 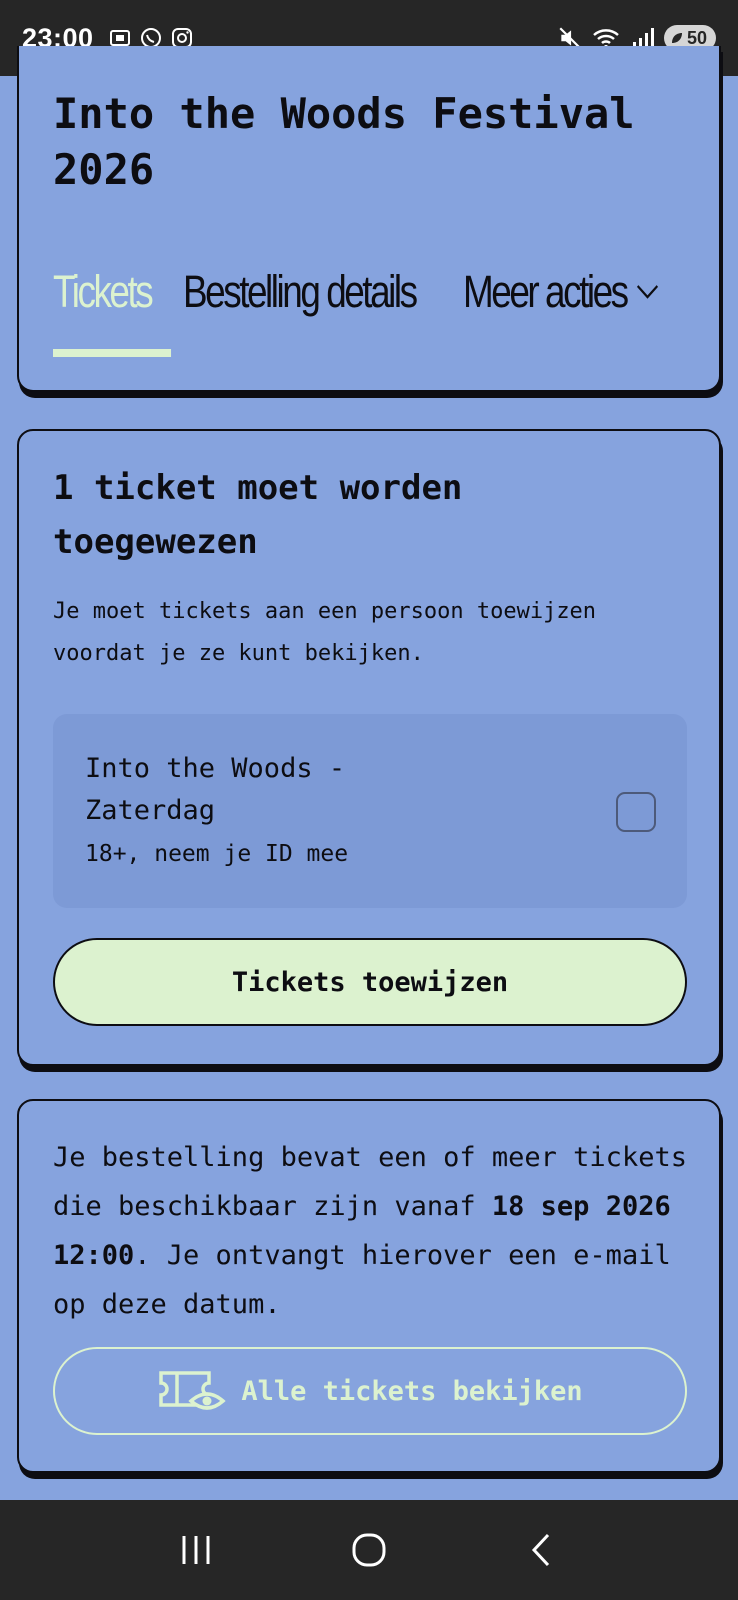 What do you see at coordinates (542, 1550) in the screenshot?
I see `back-icon` at bounding box center [542, 1550].